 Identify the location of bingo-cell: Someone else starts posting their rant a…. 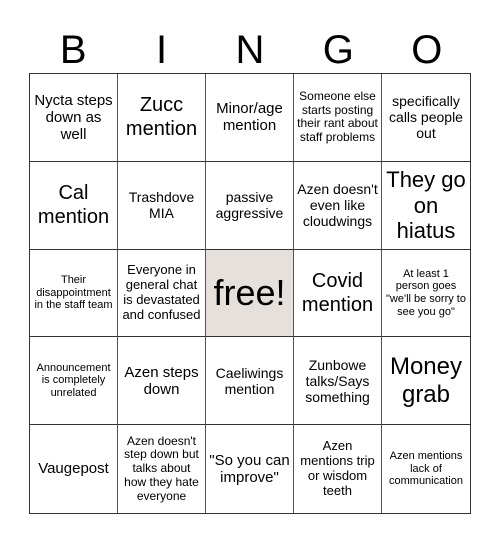
(338, 118).